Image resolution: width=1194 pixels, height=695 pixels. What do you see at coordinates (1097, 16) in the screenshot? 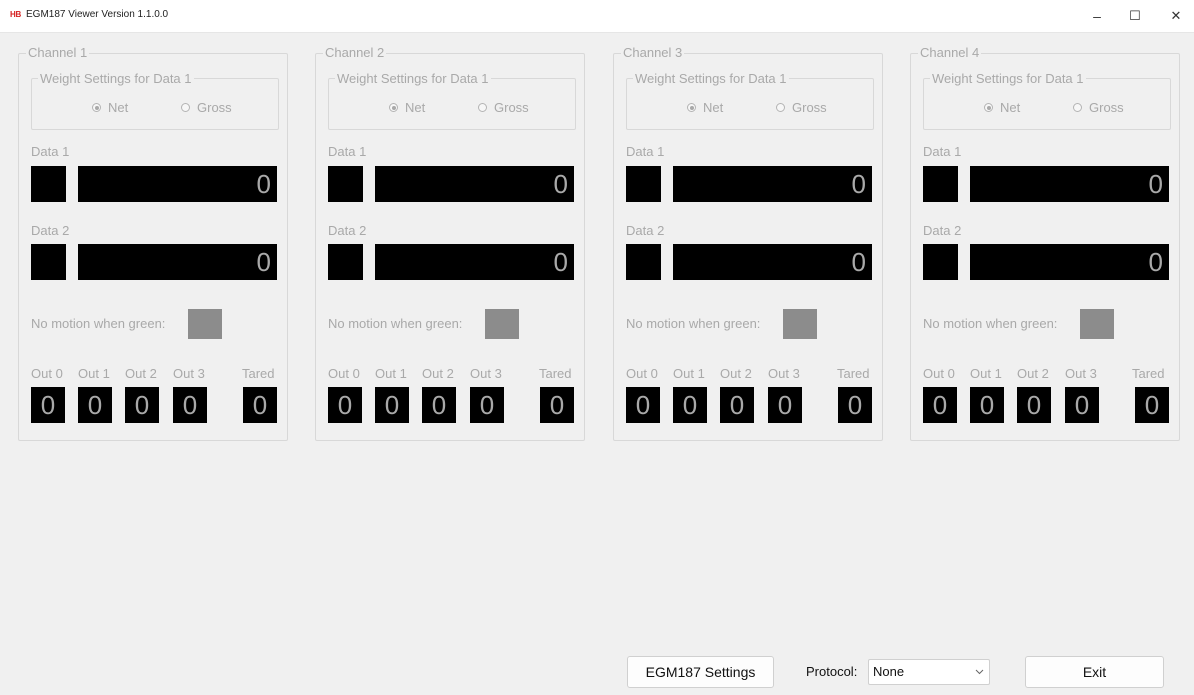
I see `minimize-button: –` at bounding box center [1097, 16].